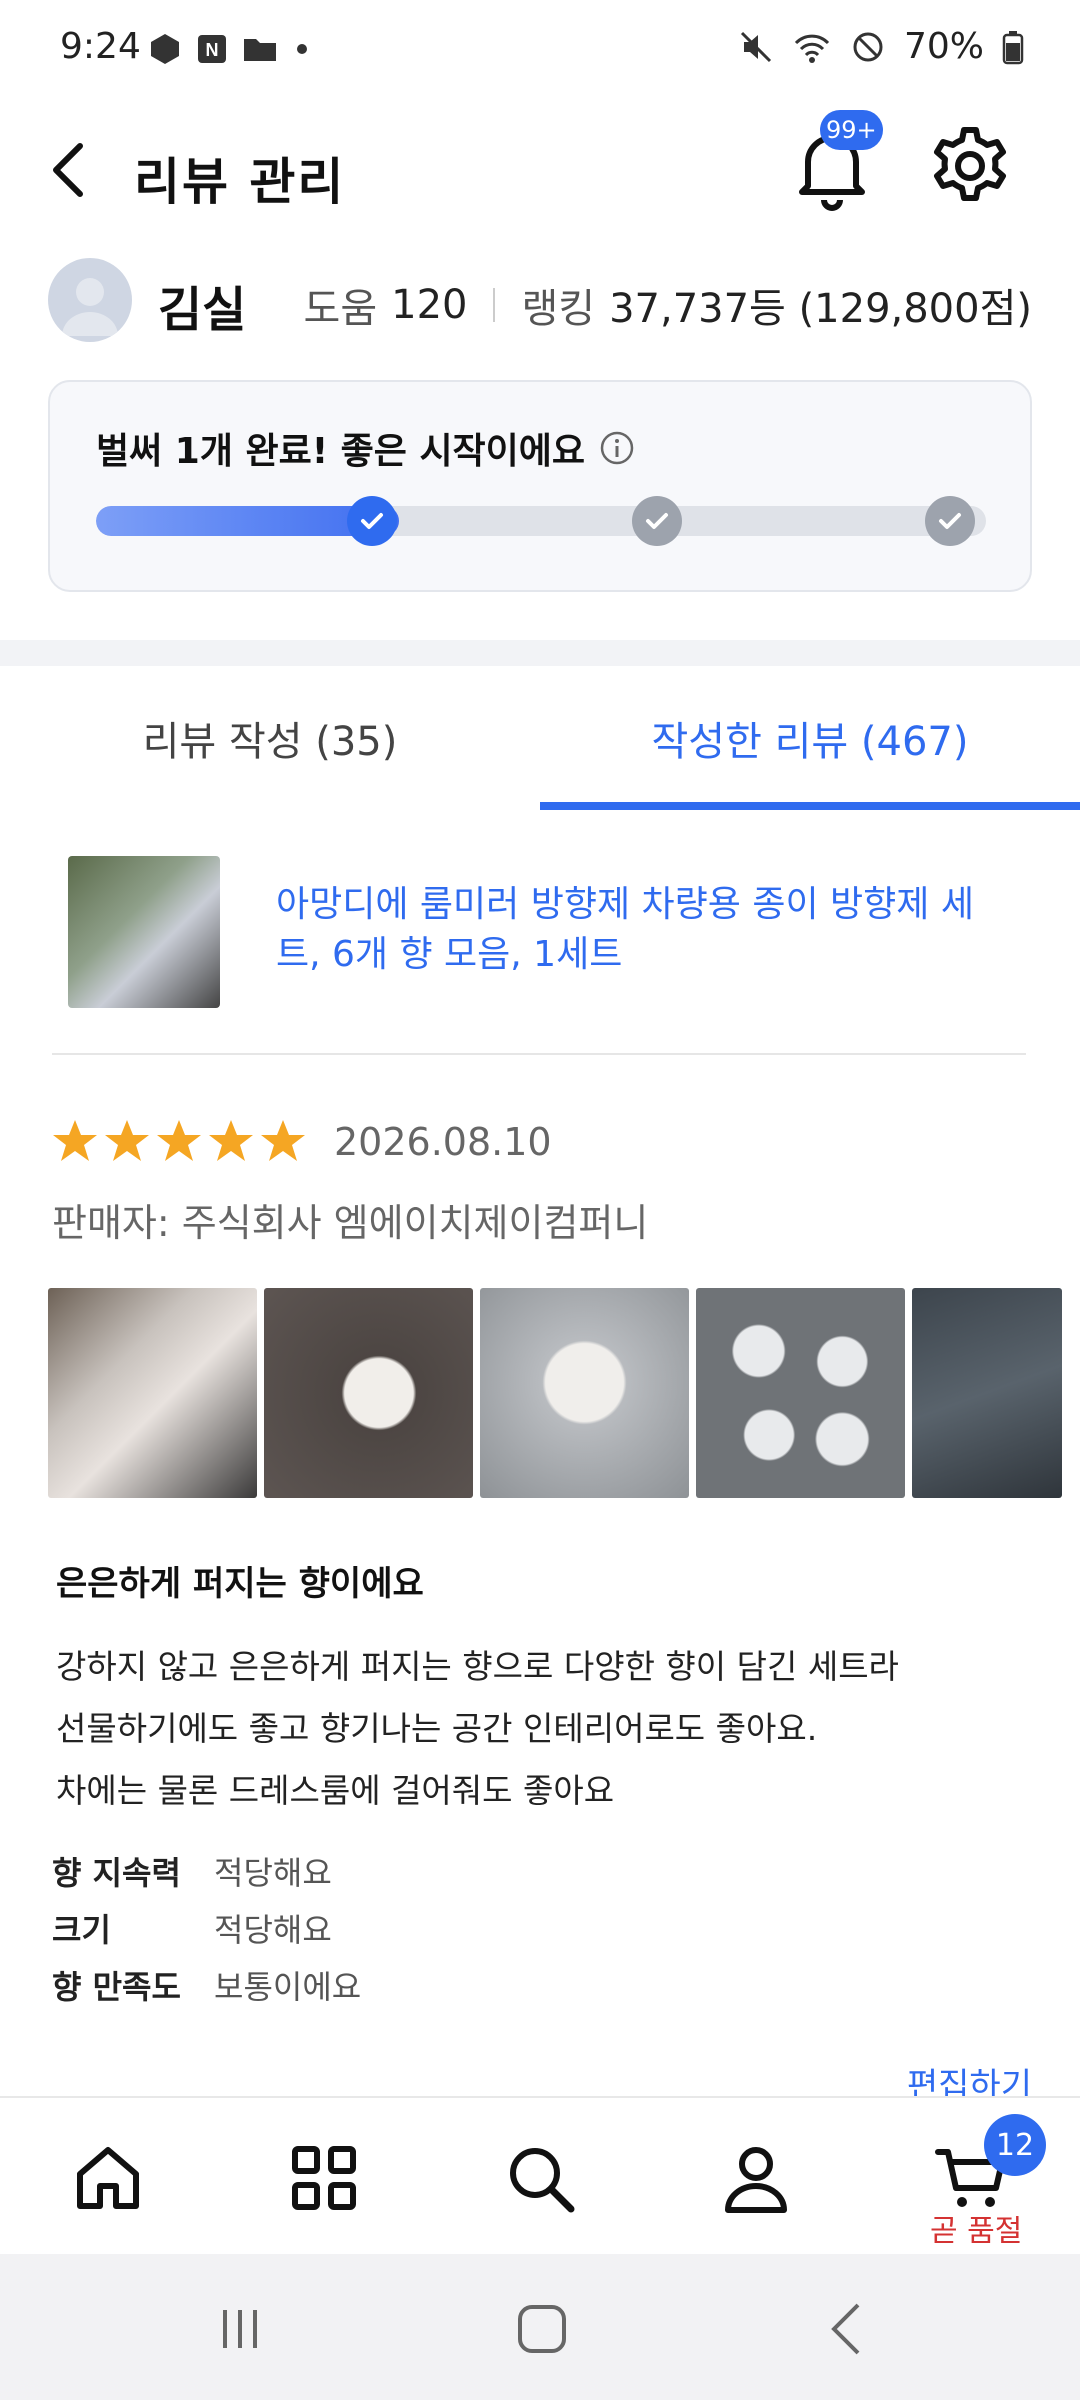  I want to click on back-button, so click(78, 170).